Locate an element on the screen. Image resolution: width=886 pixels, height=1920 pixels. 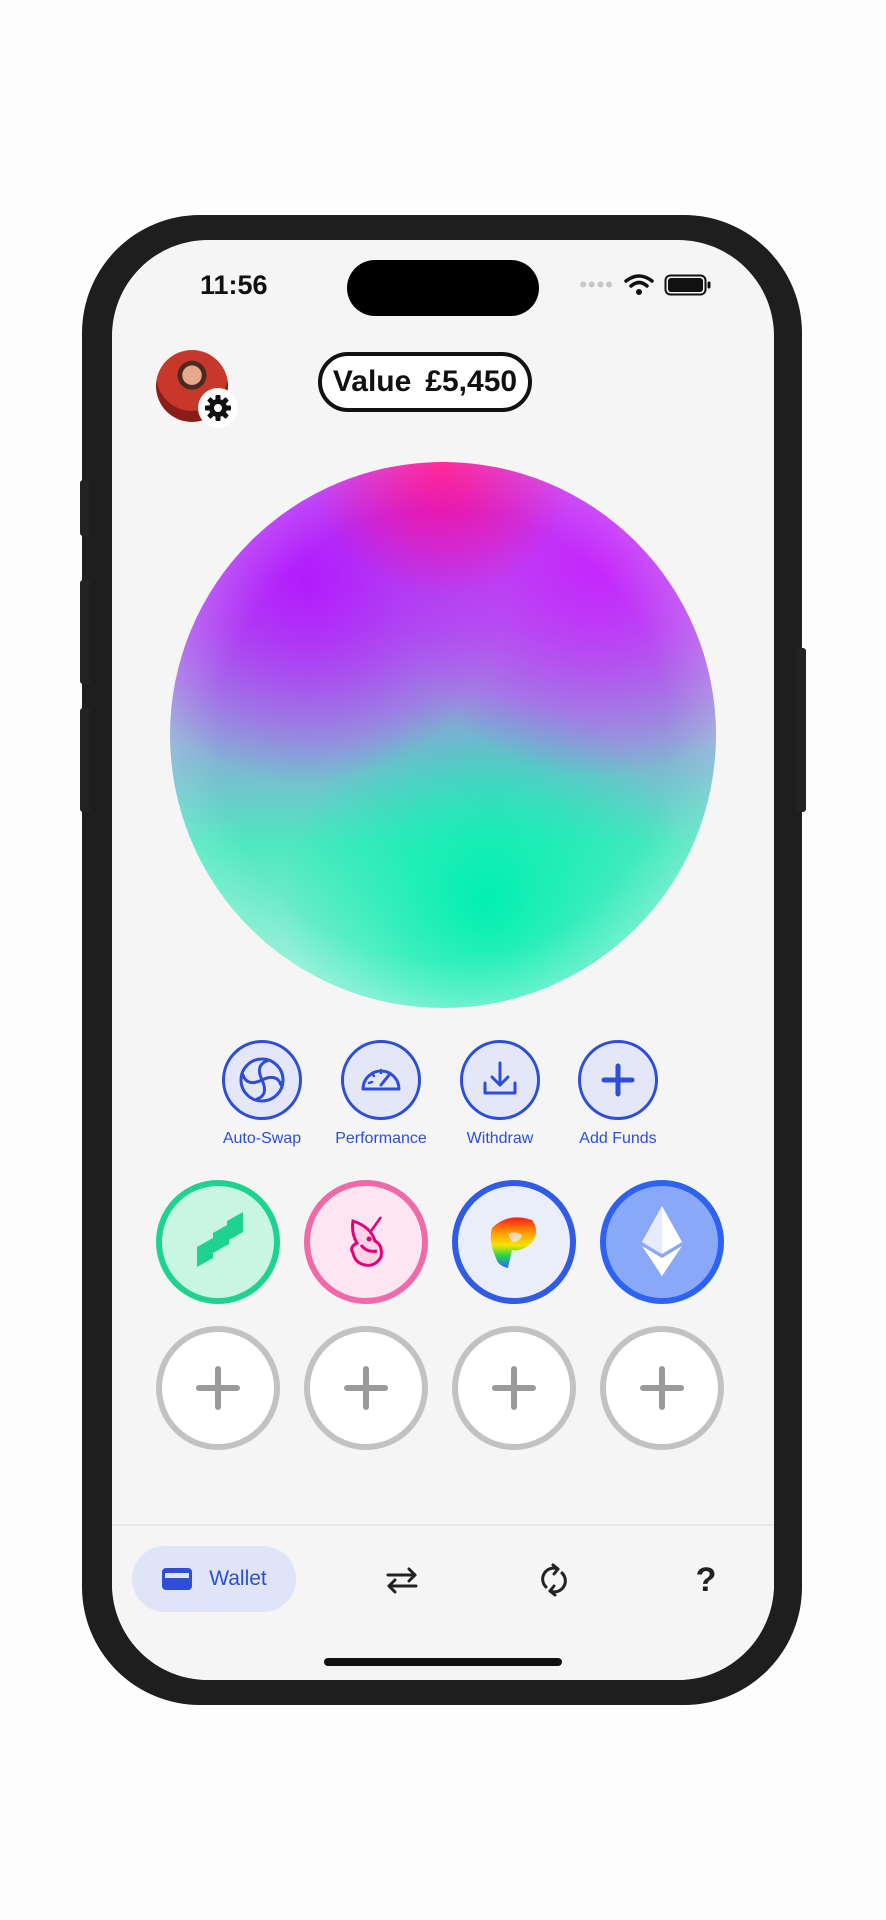
add-funds-label: Add Funds is located at coordinates (618, 1138).